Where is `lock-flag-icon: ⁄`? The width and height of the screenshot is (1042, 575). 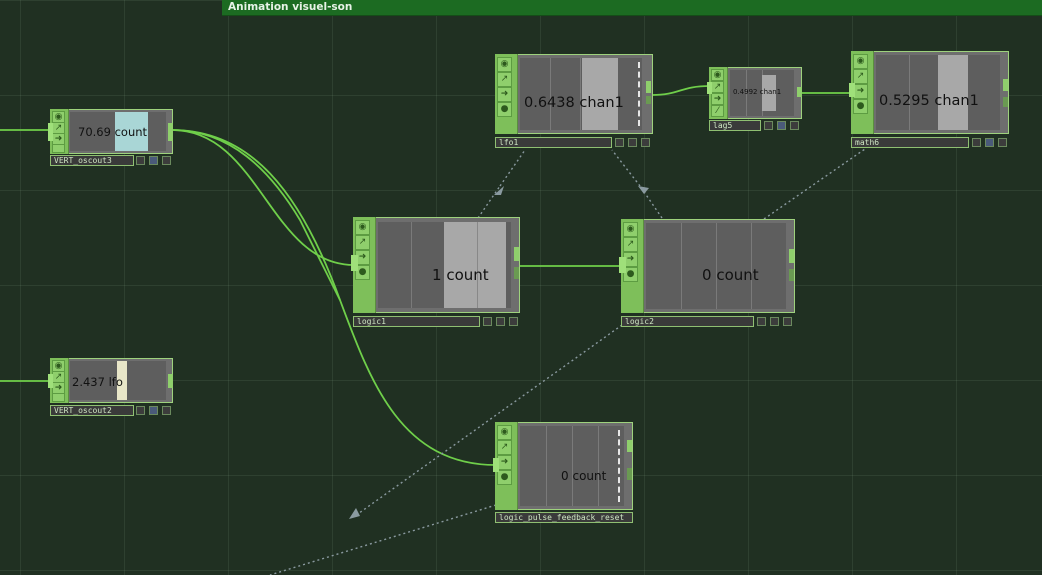 lock-flag-icon: ⁄ is located at coordinates (717, 111).